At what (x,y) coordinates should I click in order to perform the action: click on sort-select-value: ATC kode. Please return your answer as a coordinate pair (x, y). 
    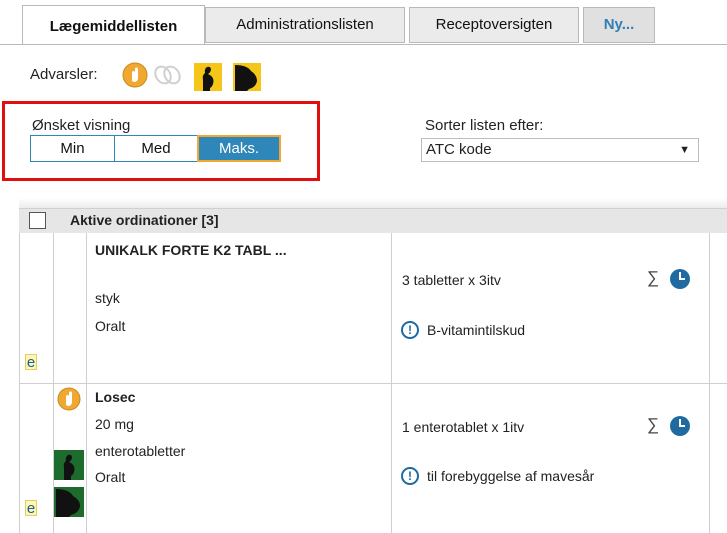
    Looking at the image, I should click on (459, 149).